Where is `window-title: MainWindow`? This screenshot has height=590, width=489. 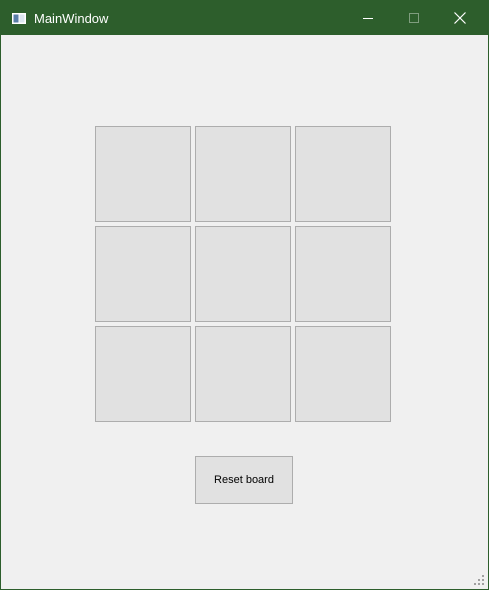
window-title: MainWindow is located at coordinates (71, 18).